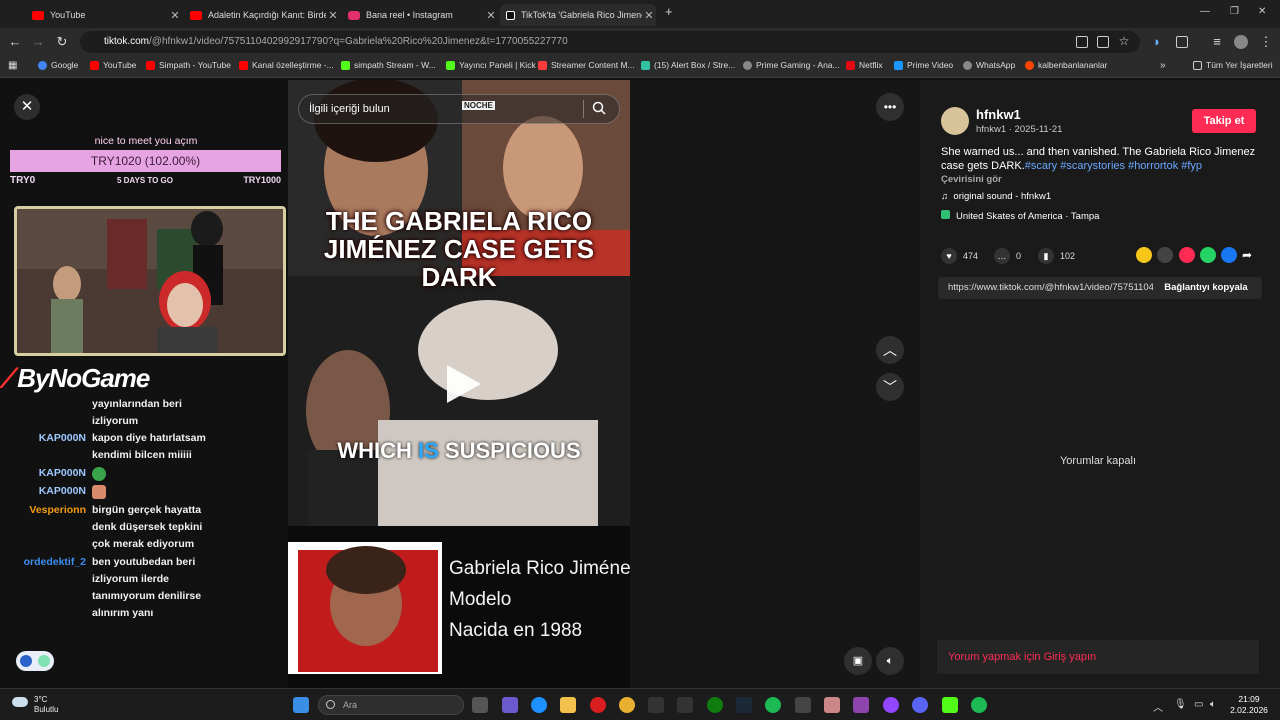 The height and width of the screenshot is (720, 1280). I want to click on epic-games-icon, so click(656, 705).